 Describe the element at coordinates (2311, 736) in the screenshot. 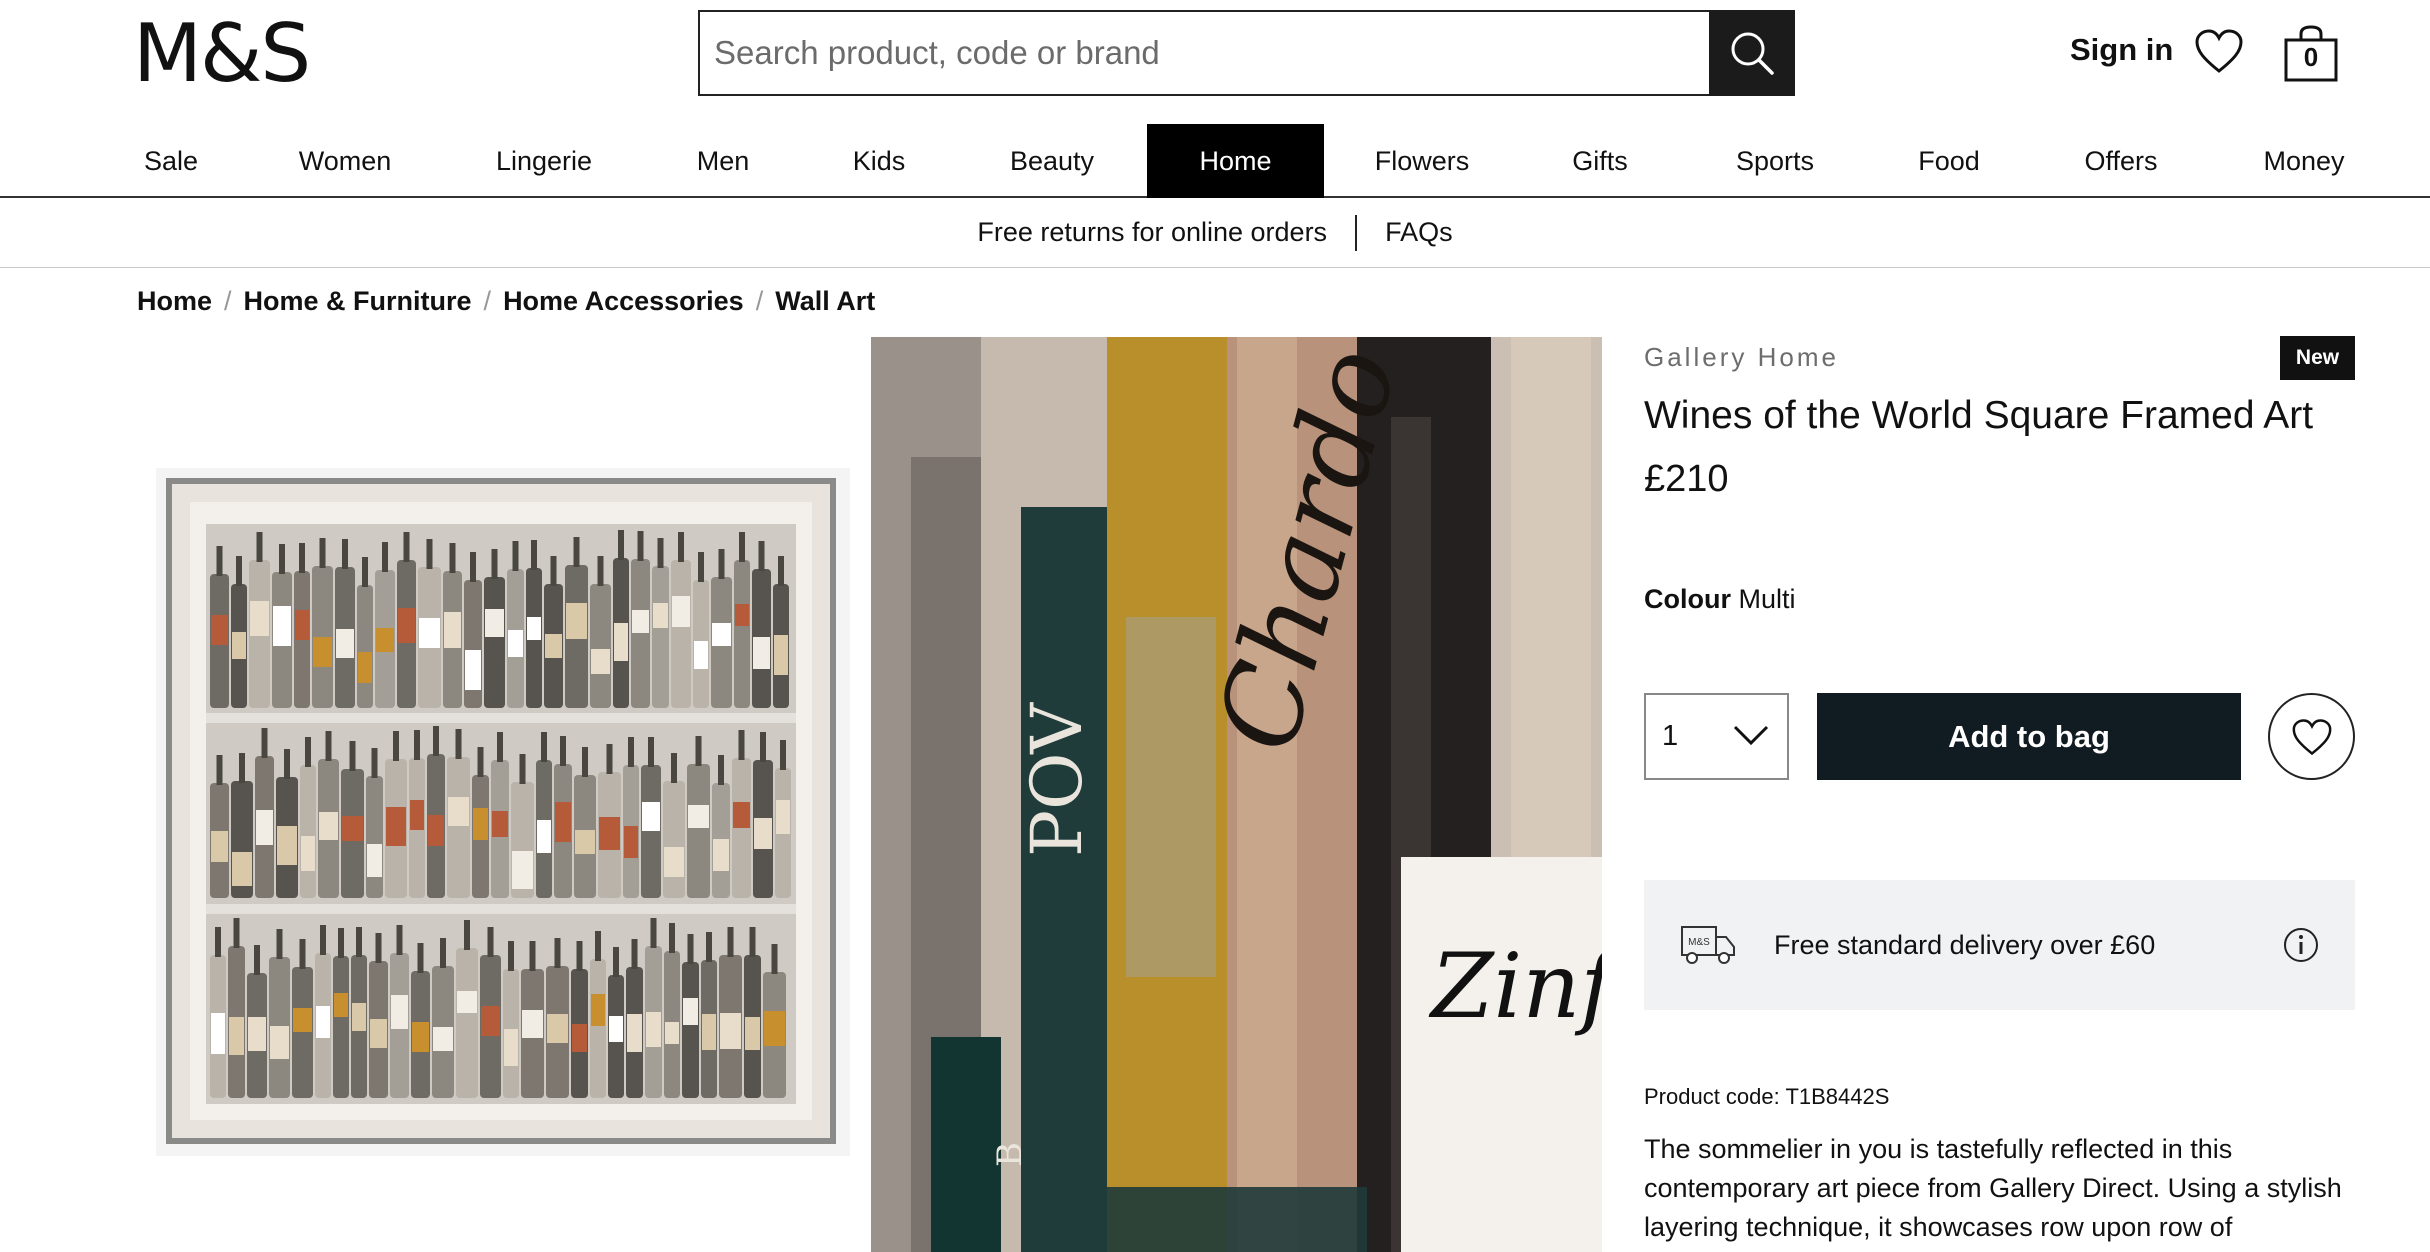

I see `add-to-wishlist-button` at that location.